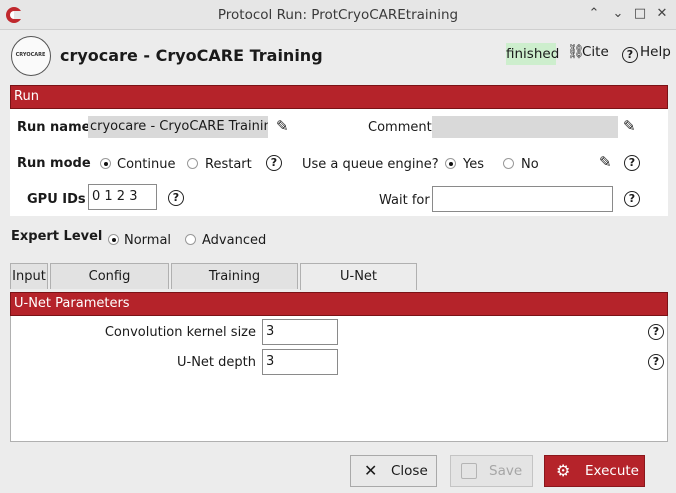 The width and height of the screenshot is (676, 493). I want to click on tab-training-parameters: Training Parameters, so click(234, 286).